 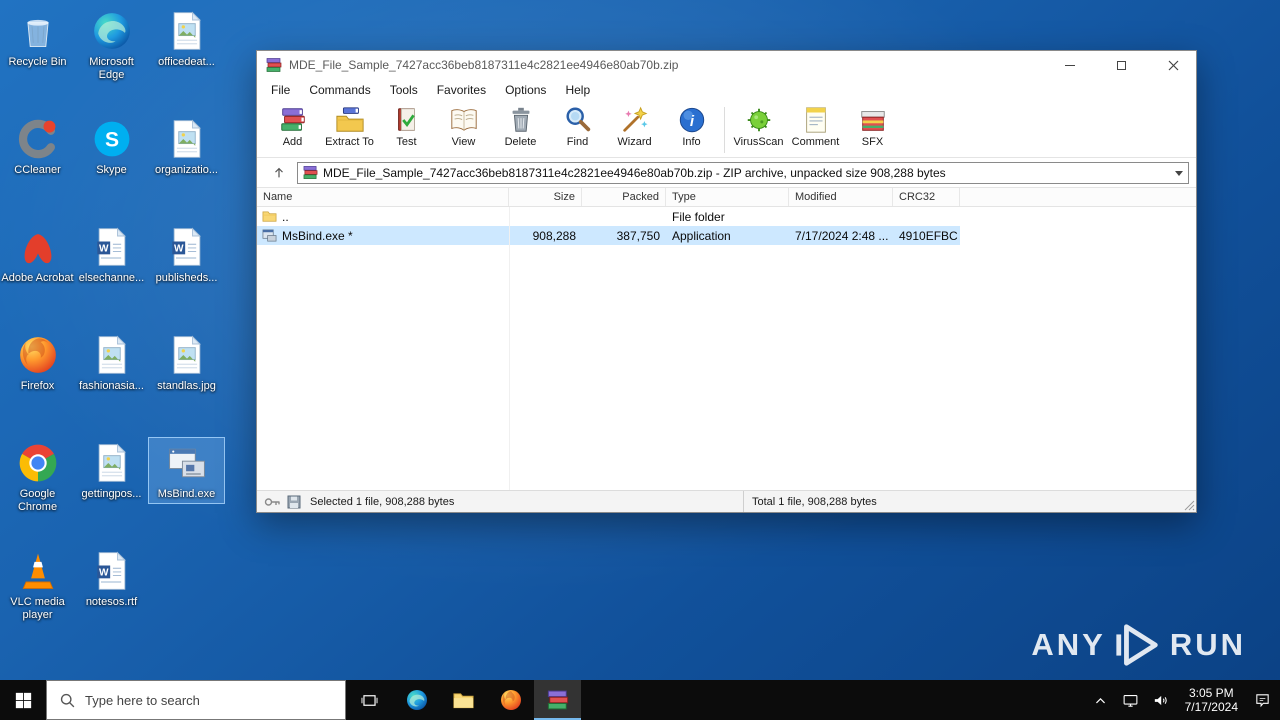 What do you see at coordinates (1101, 700) in the screenshot?
I see `hidden-icons-chevron` at bounding box center [1101, 700].